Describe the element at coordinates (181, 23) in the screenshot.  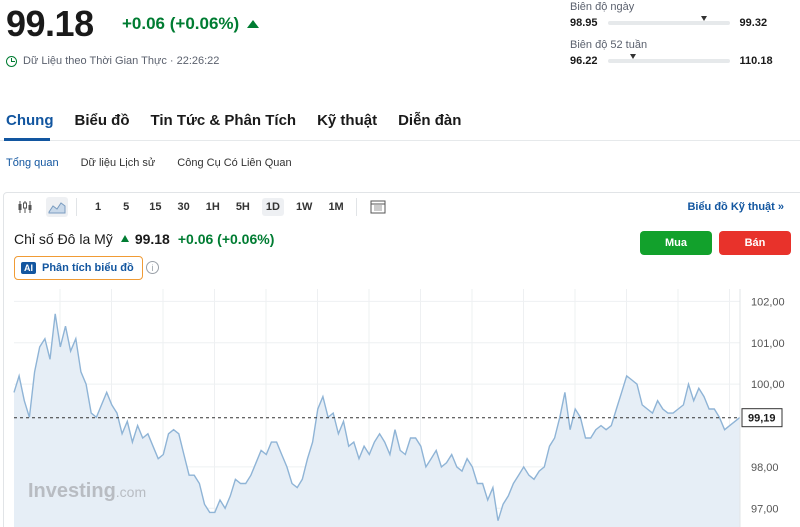
I see `price-change-value: +0.06 (+0.06%)` at that location.